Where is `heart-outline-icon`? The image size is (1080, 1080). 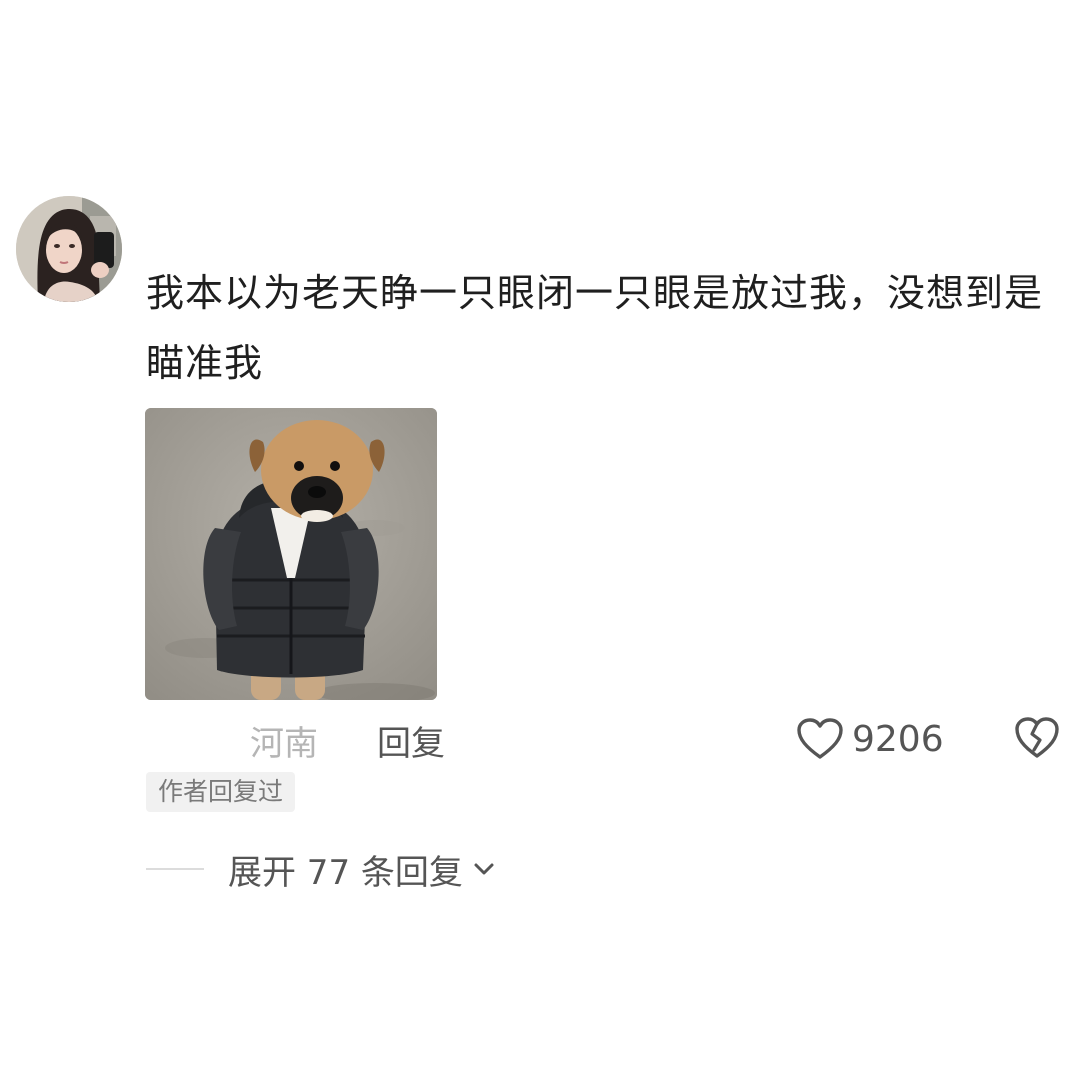 heart-outline-icon is located at coordinates (820, 738).